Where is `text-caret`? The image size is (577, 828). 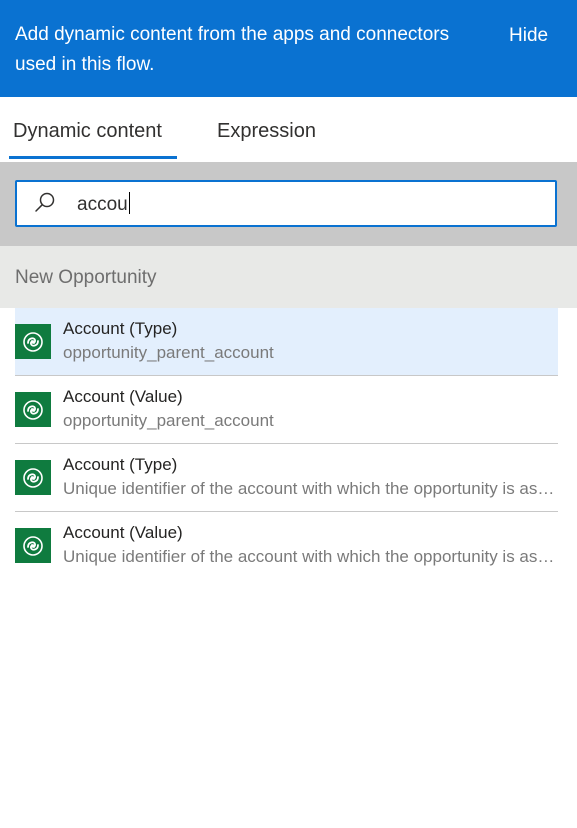
text-caret is located at coordinates (129, 203).